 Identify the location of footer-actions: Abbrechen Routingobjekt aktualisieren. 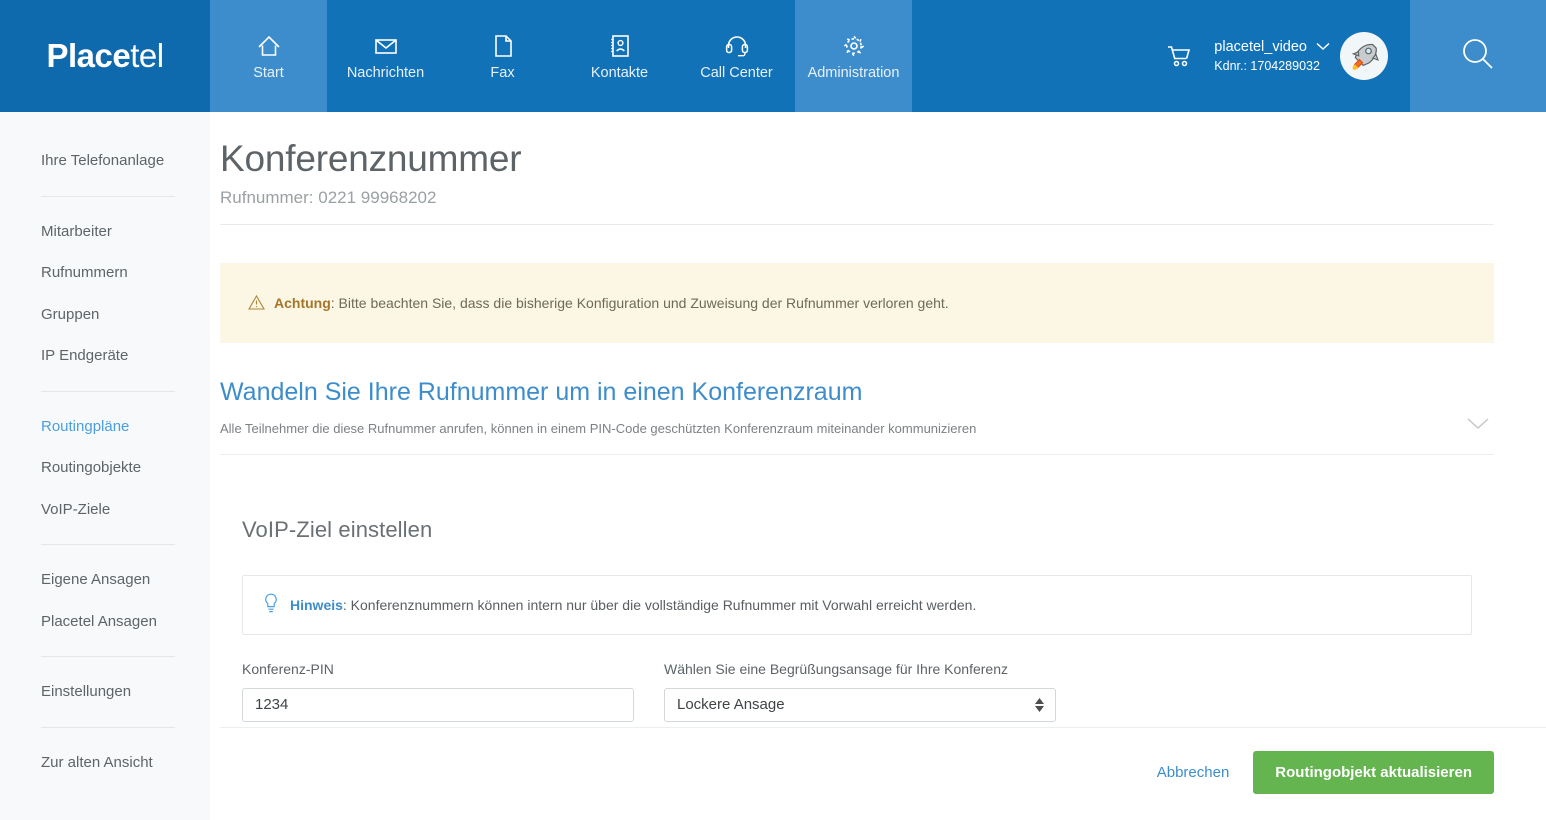
(1323, 772).